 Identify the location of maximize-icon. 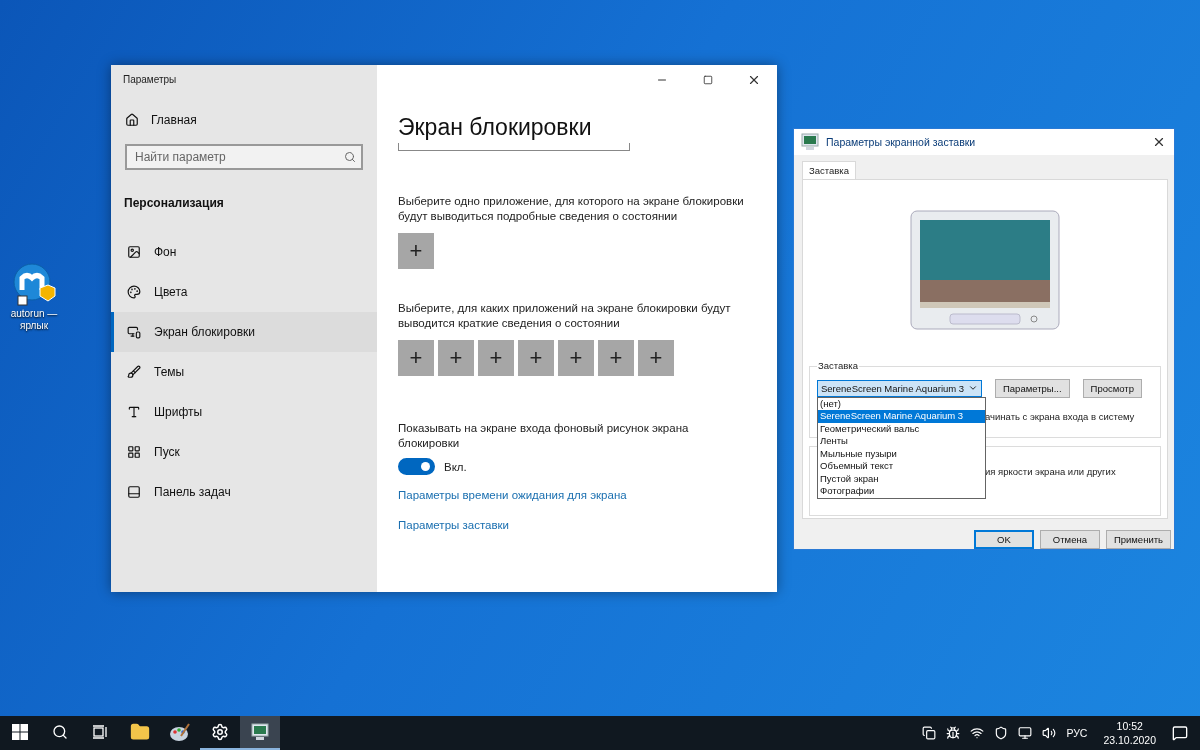
(708, 80).